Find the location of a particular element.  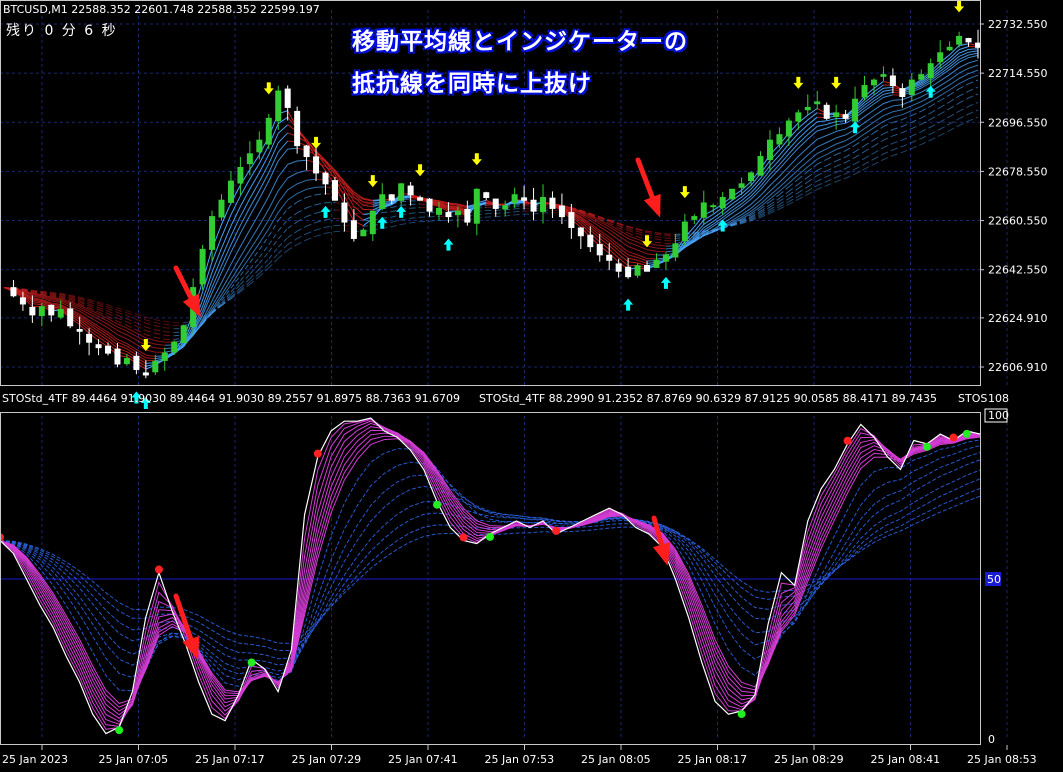

time-tick-label: 25 Jan 2023 is located at coordinates (35, 759).